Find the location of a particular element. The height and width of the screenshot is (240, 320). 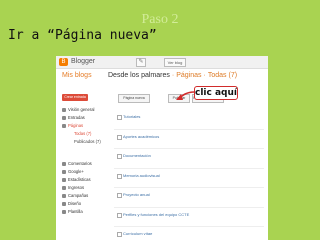

callout-arrow-icon is located at coordinates (185, 95).